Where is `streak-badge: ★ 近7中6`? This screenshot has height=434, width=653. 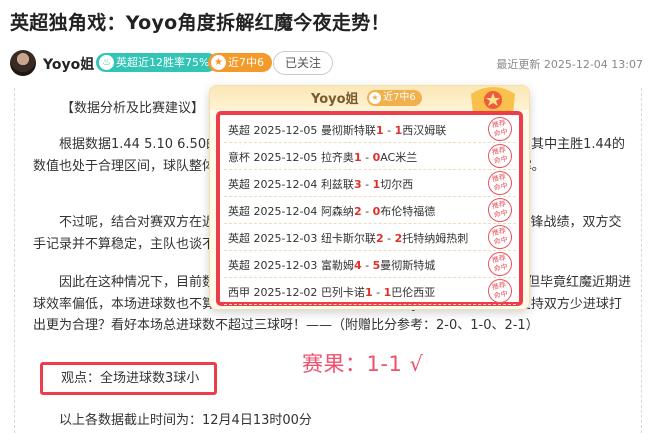
streak-badge: ★ 近7中6 is located at coordinates (240, 62).